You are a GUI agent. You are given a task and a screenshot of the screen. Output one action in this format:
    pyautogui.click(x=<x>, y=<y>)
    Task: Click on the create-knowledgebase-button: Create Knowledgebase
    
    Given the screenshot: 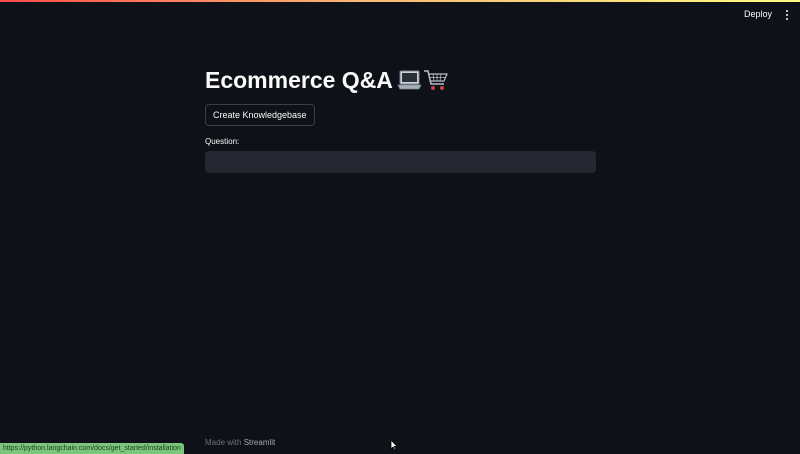 What is the action you would take?
    pyautogui.click(x=260, y=115)
    